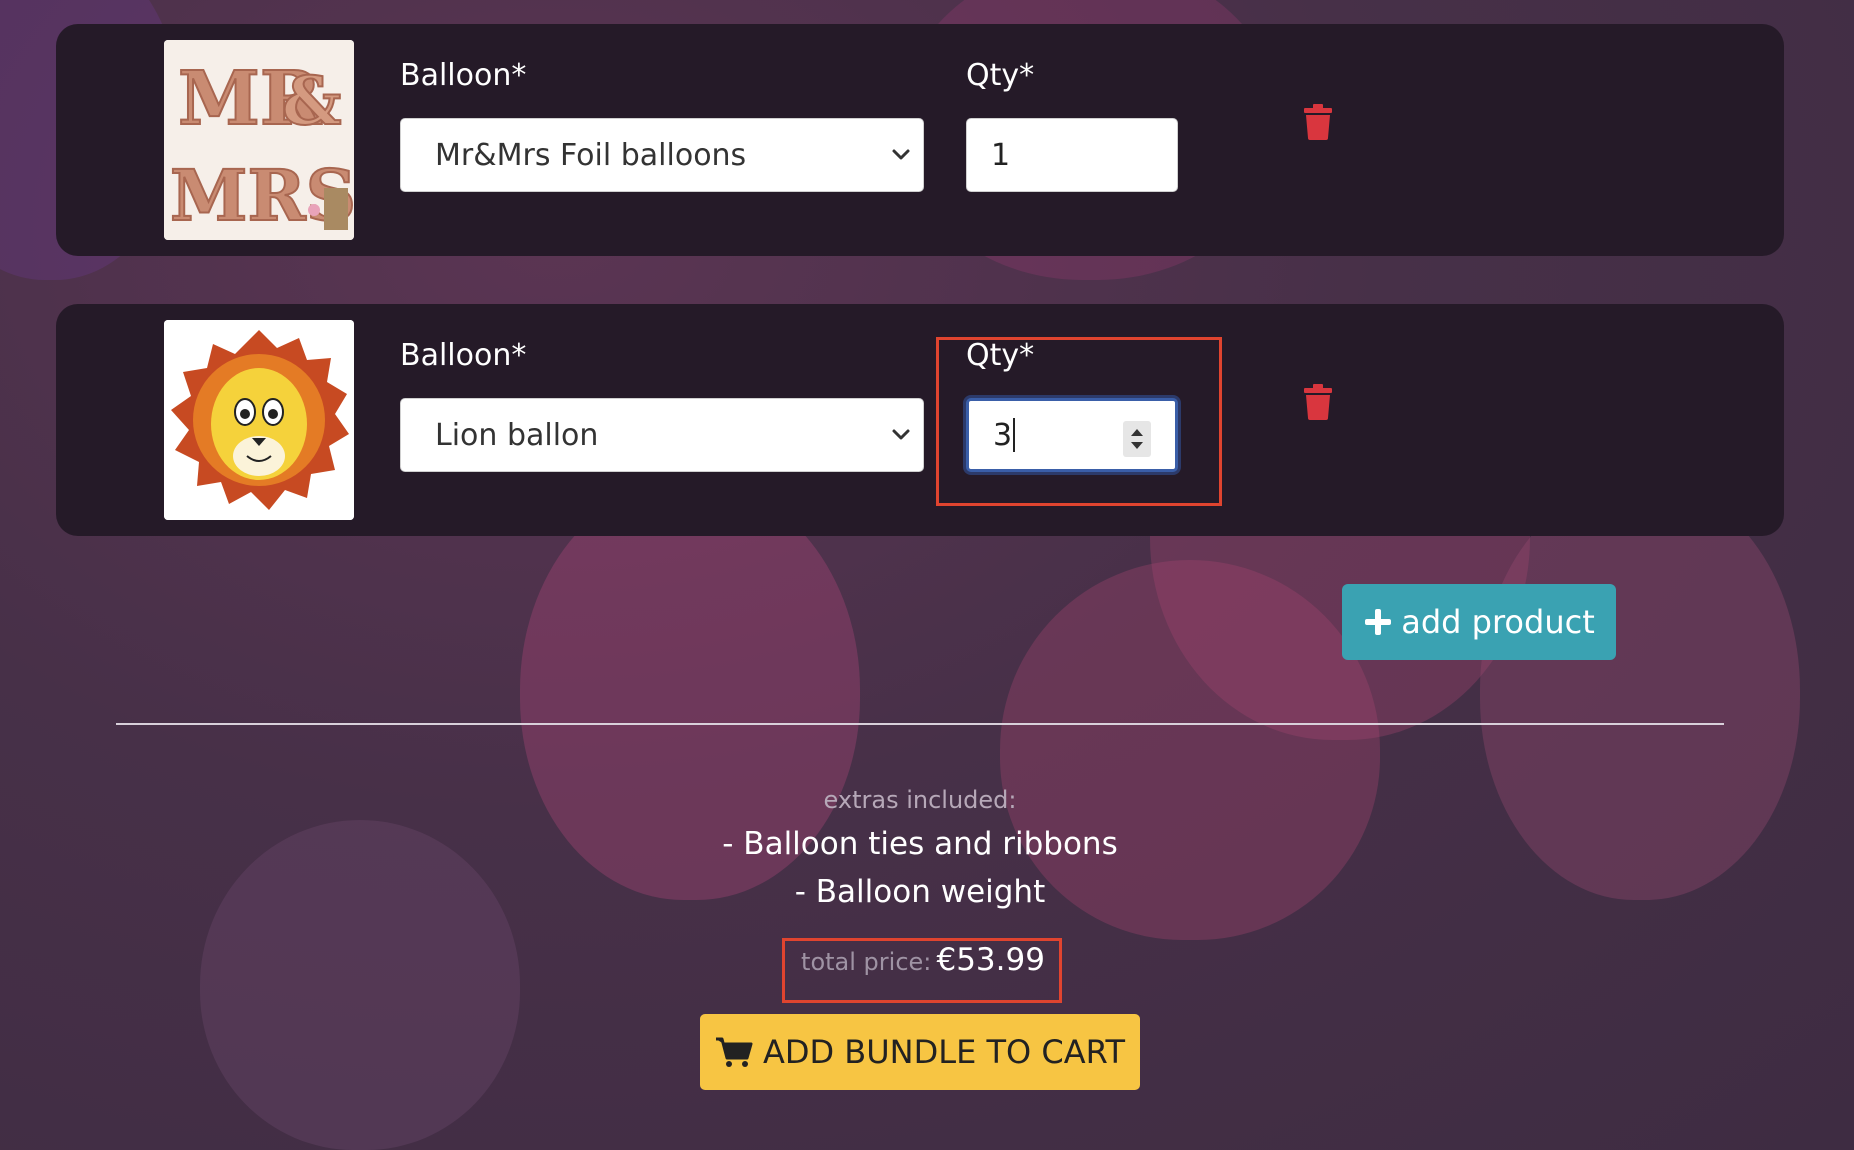 This screenshot has height=1150, width=1854. I want to click on add-product-label: add product, so click(1498, 622).